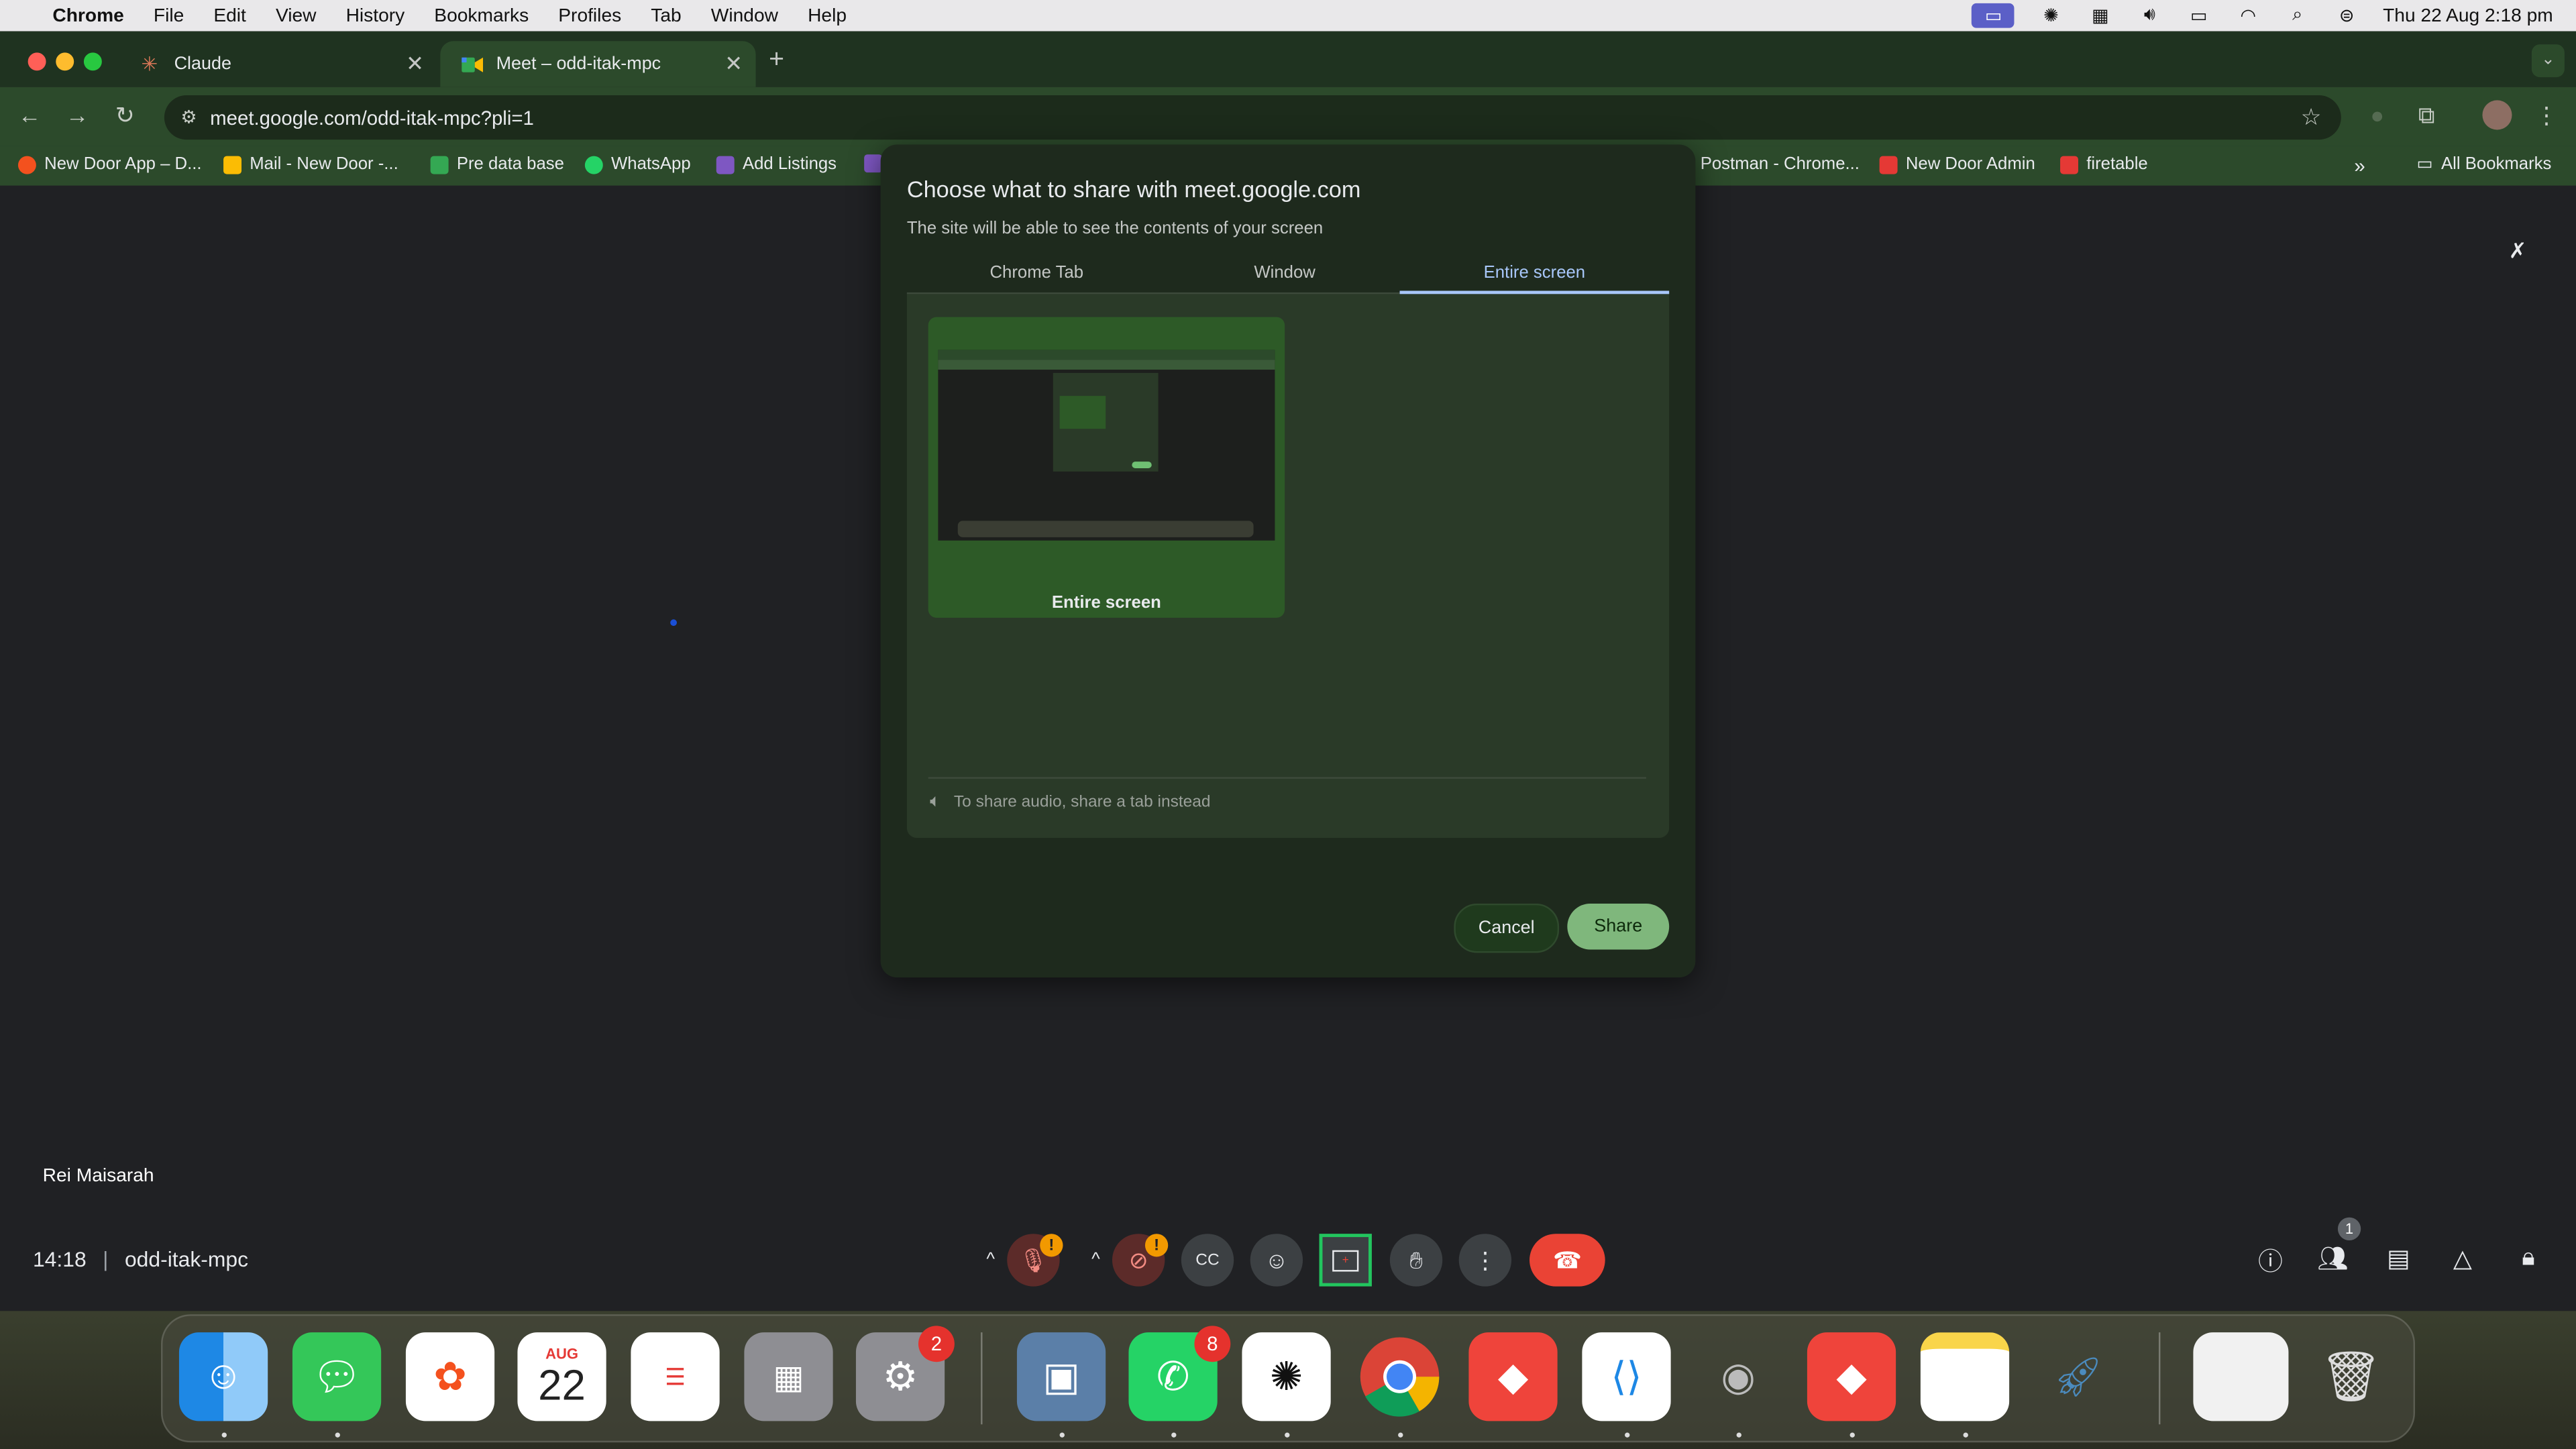  I want to click on bookmark-add-listings: Add Listings, so click(776, 164).